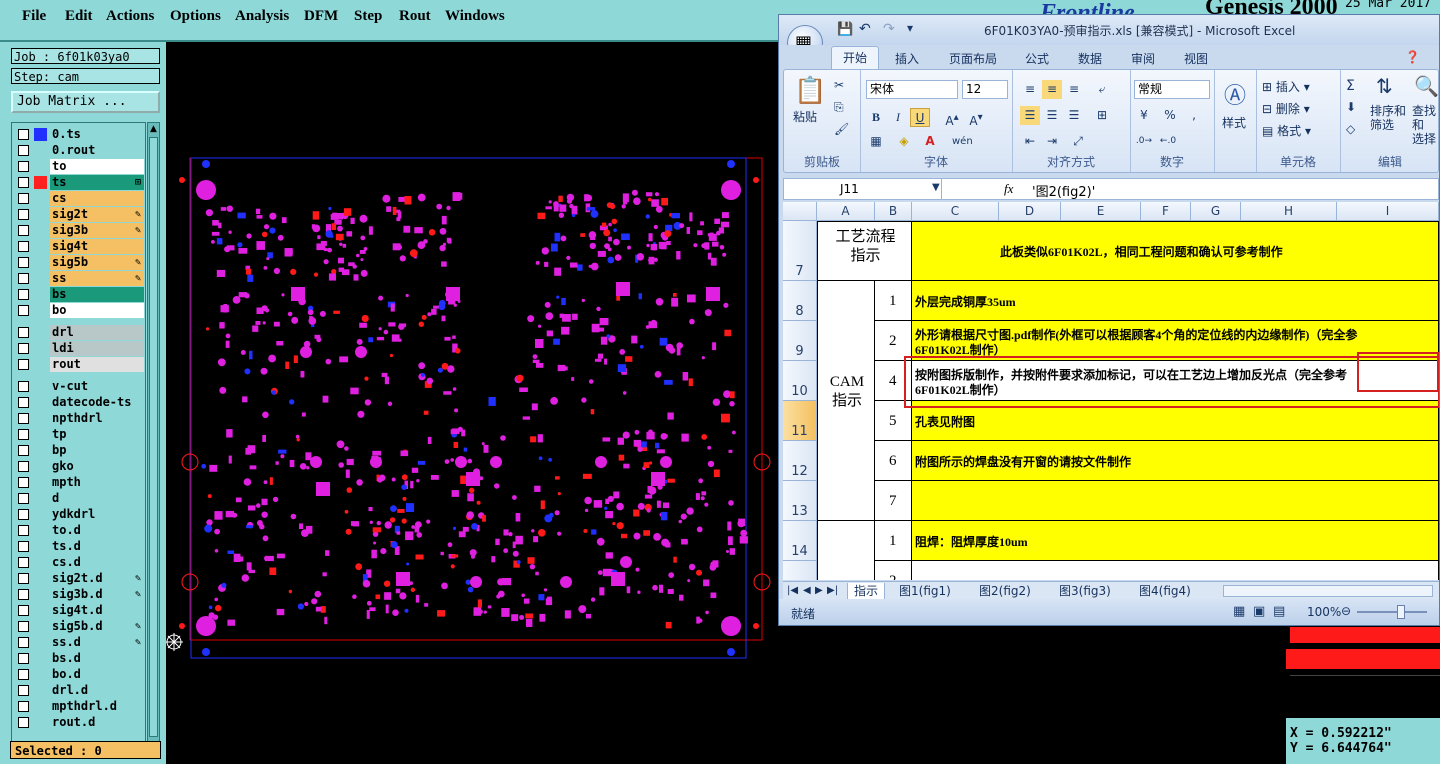 This screenshot has height=764, width=1440. I want to click on cell-c15, so click(1175, 570).